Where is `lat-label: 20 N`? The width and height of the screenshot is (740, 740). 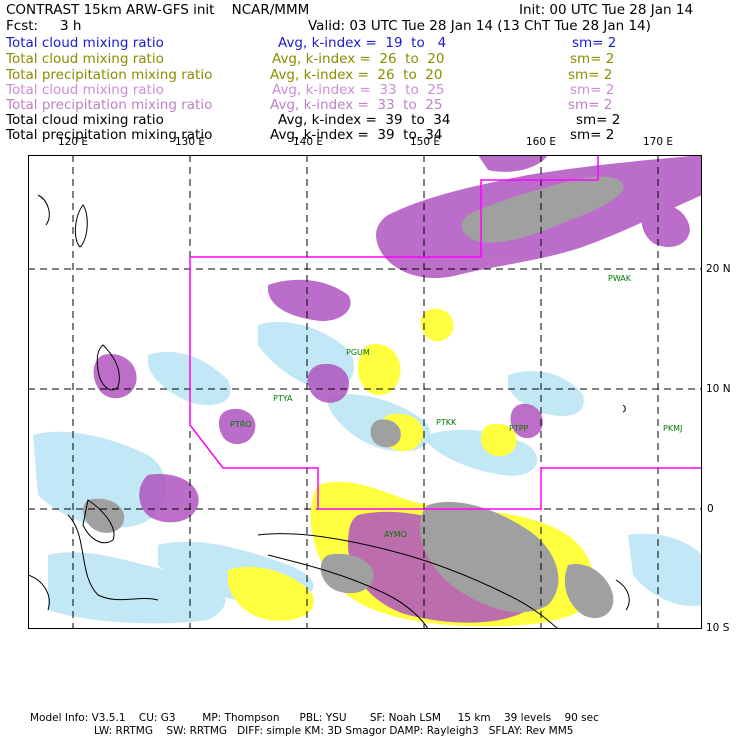
lat-label: 20 N is located at coordinates (718, 269).